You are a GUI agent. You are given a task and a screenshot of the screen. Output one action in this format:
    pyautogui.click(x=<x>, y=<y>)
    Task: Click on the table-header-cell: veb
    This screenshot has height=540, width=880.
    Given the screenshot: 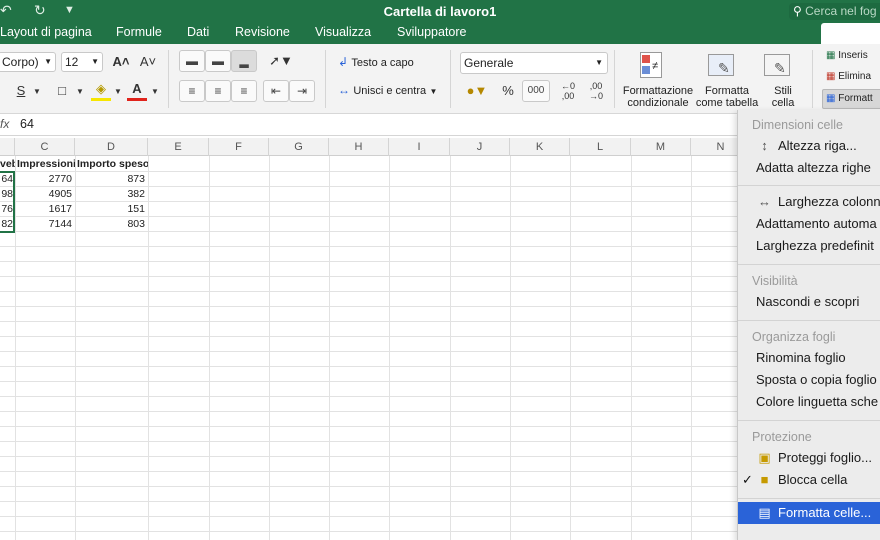 What is the action you would take?
    pyautogui.click(x=7, y=164)
    